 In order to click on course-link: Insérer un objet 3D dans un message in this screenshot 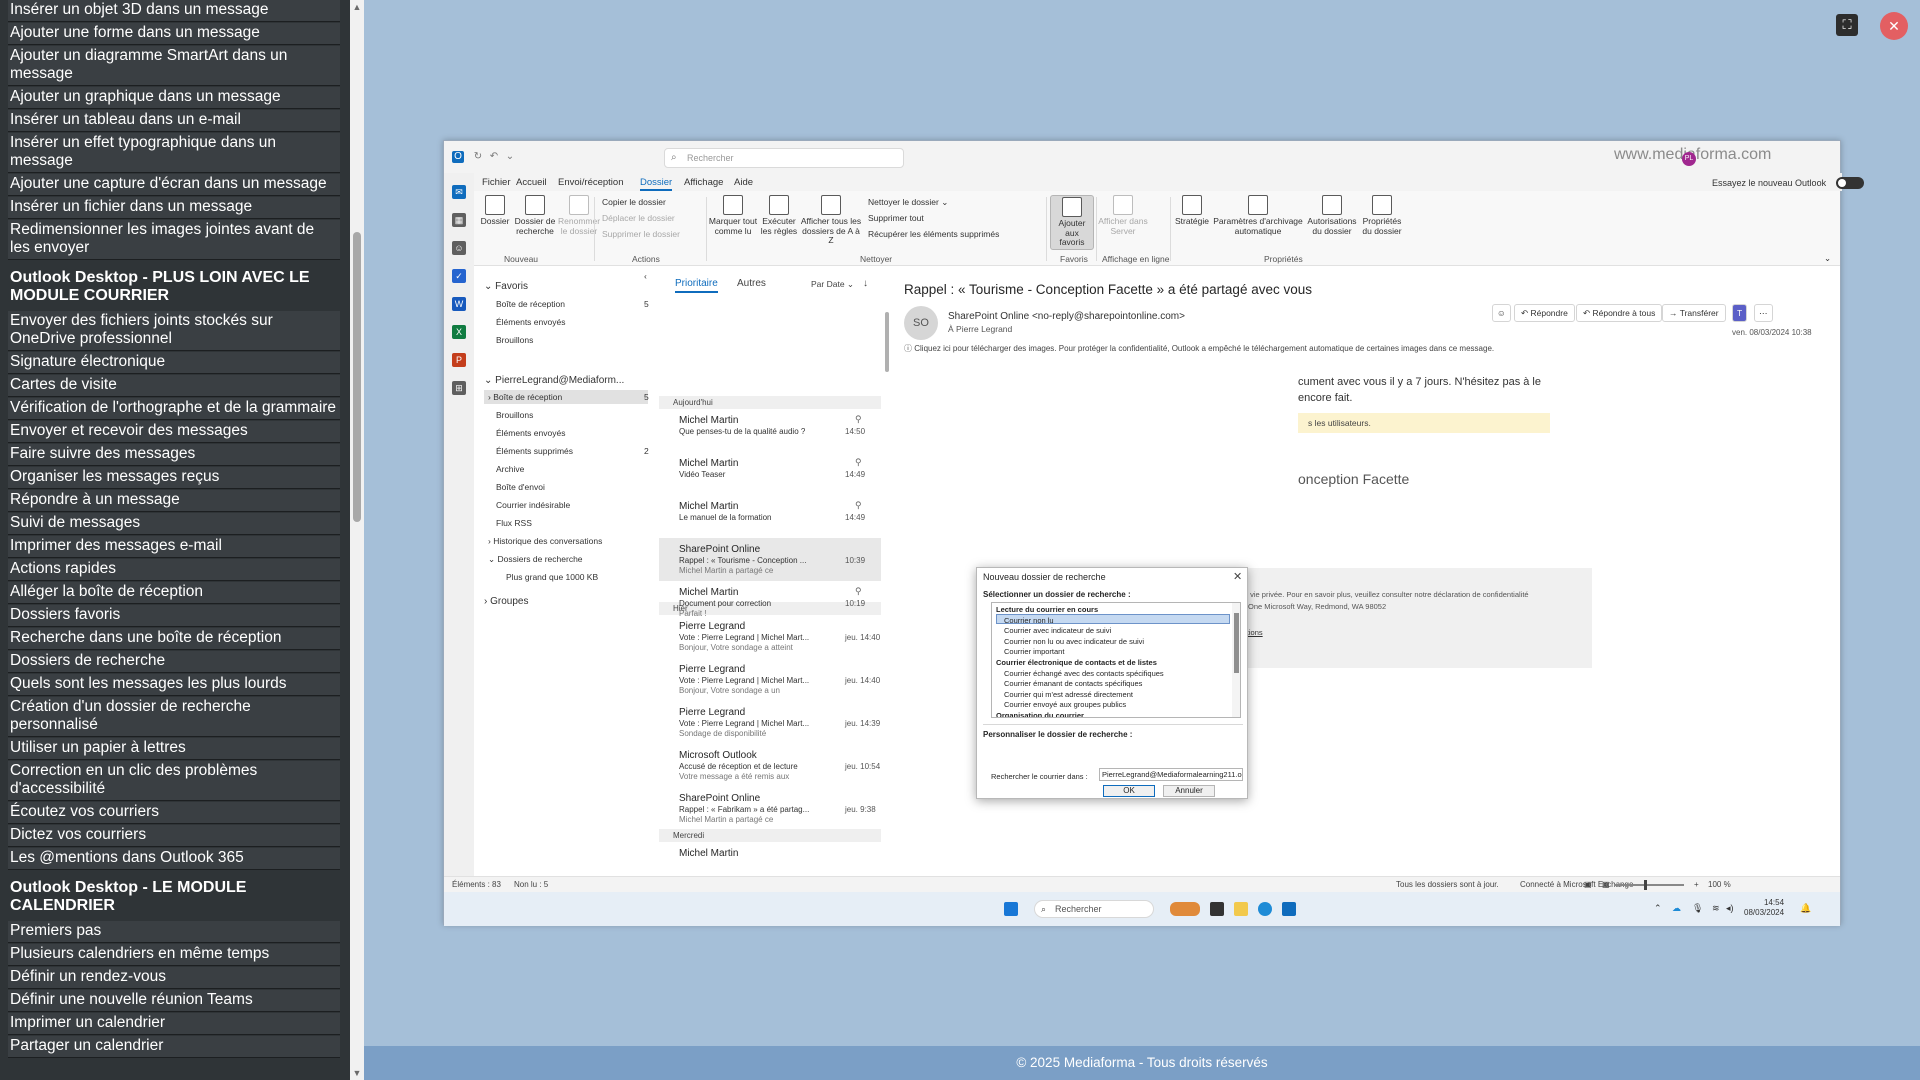, I will do `click(174, 11)`.